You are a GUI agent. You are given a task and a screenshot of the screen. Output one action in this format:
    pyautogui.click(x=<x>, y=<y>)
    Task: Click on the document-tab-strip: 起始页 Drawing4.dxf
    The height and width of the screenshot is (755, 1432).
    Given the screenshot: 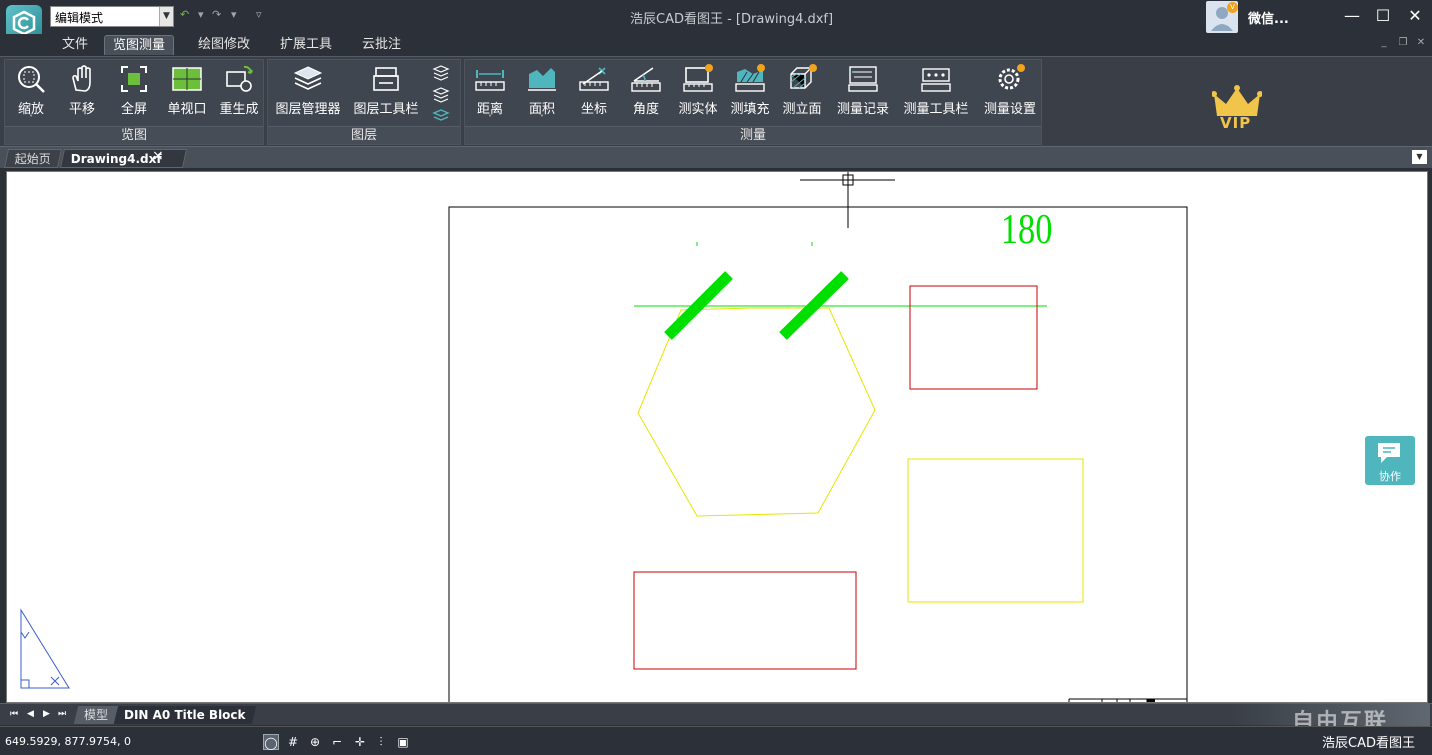 What is the action you would take?
    pyautogui.click(x=716, y=157)
    